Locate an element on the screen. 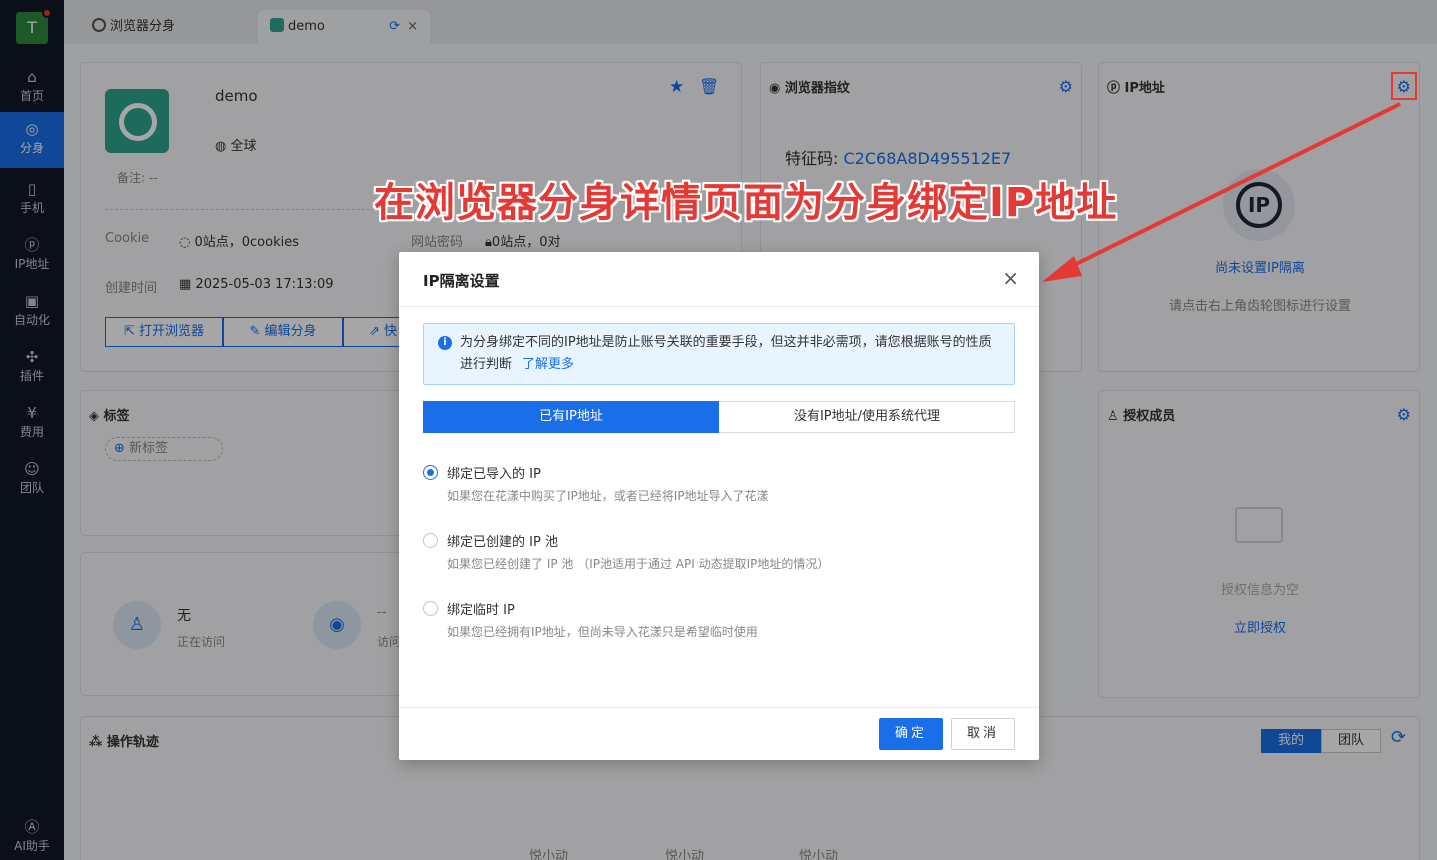  arrow-head is located at coordinates (1062, 269).